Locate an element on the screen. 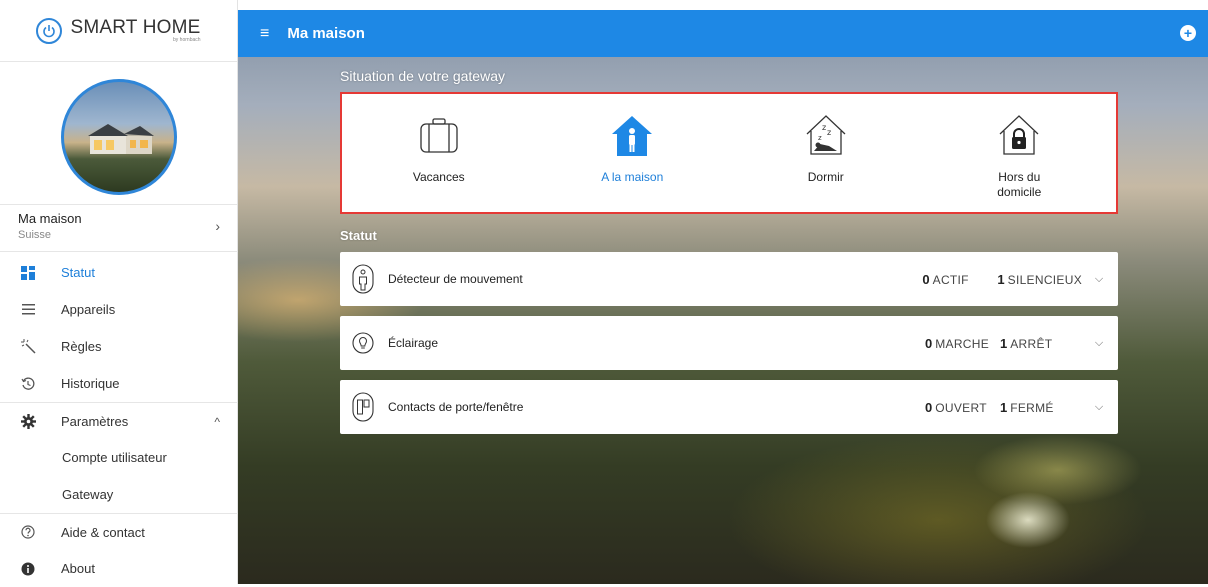  mode-a-la-maison: A la maison is located at coordinates (633, 153).